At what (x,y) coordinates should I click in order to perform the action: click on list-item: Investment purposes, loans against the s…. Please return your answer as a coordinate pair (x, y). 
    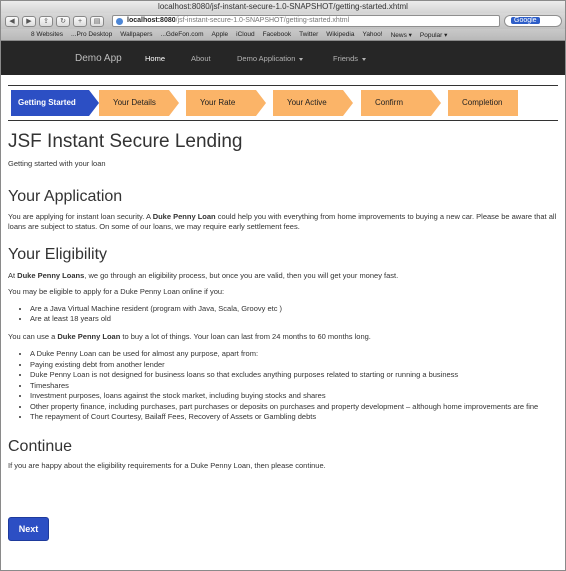
    Looking at the image, I should click on (294, 396).